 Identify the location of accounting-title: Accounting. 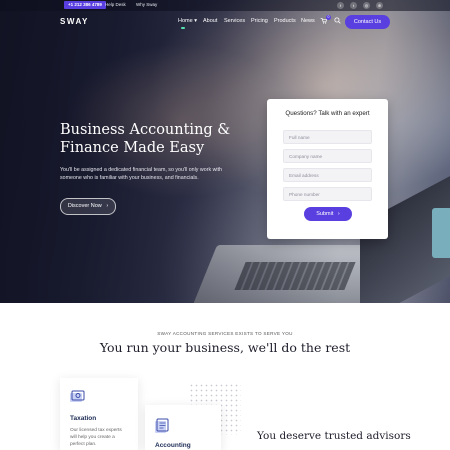
(173, 445).